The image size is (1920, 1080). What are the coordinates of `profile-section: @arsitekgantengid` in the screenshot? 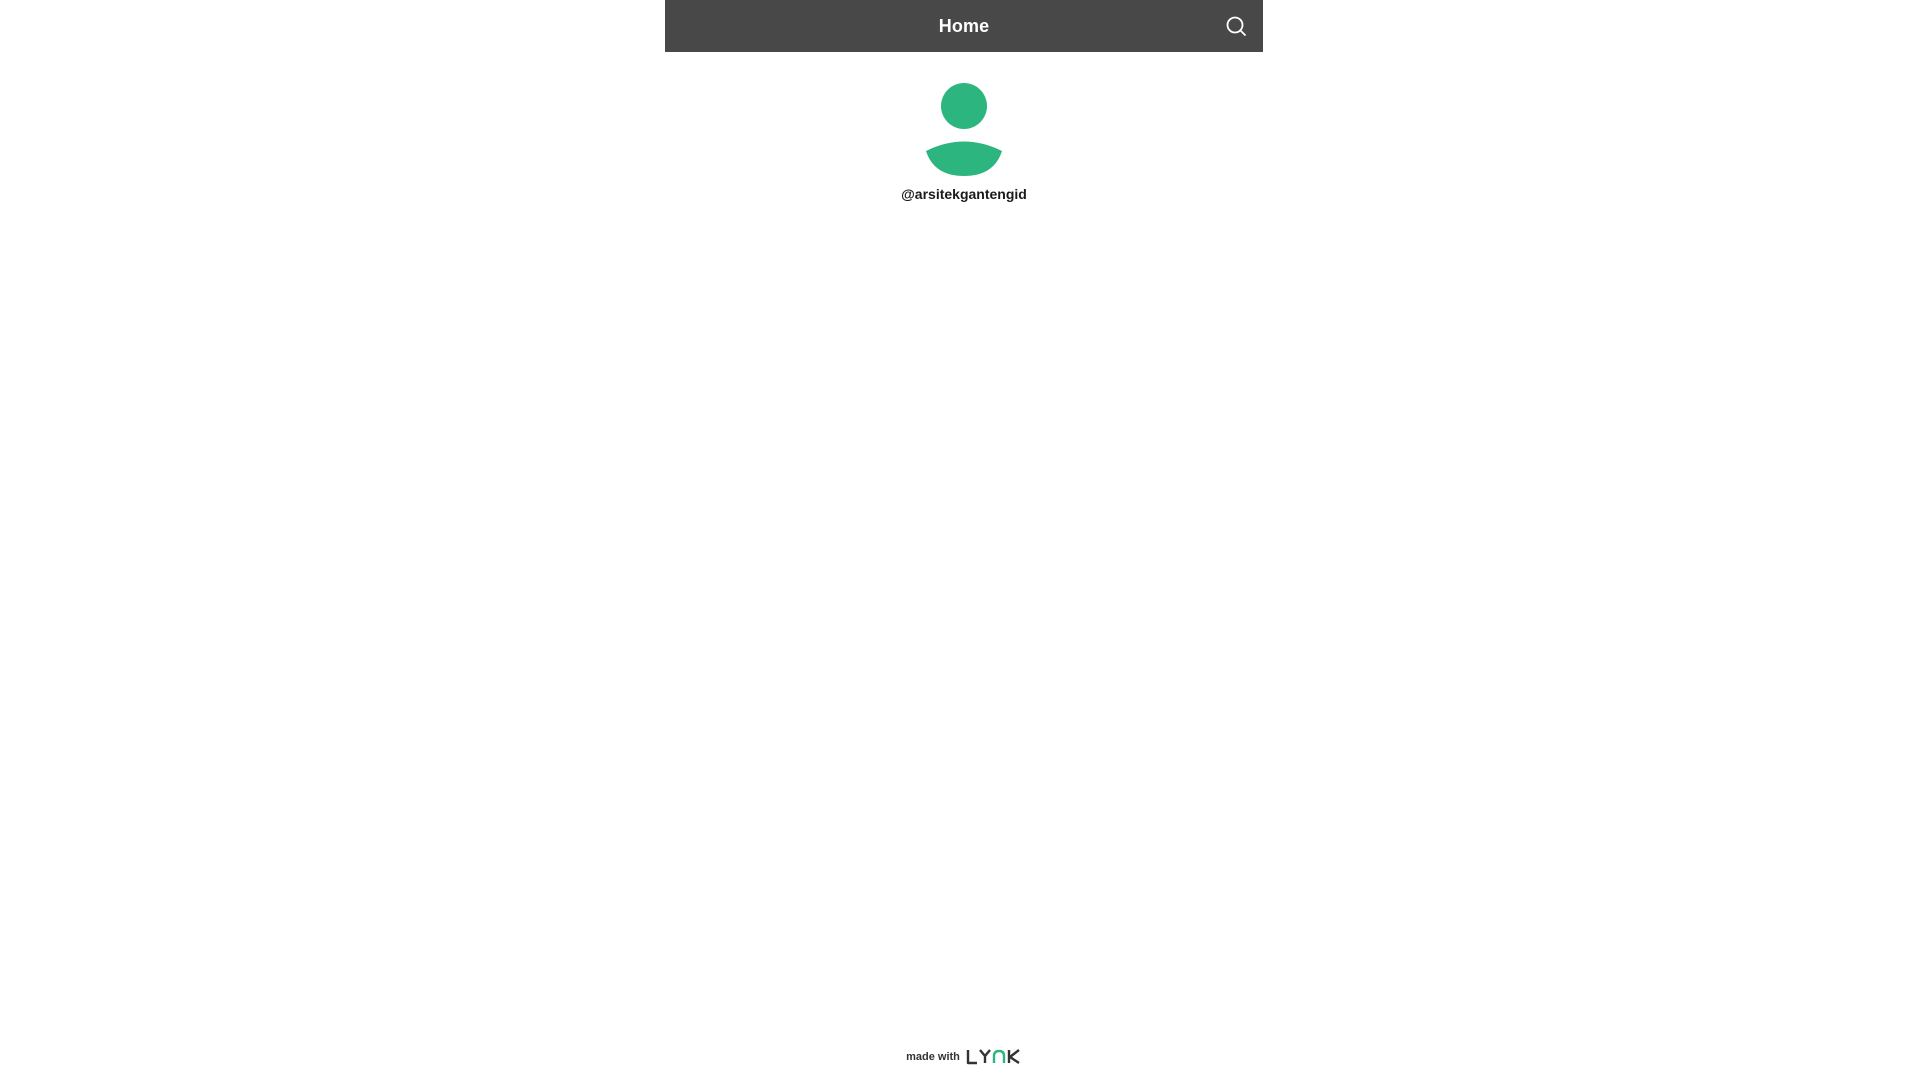 It's located at (964, 142).